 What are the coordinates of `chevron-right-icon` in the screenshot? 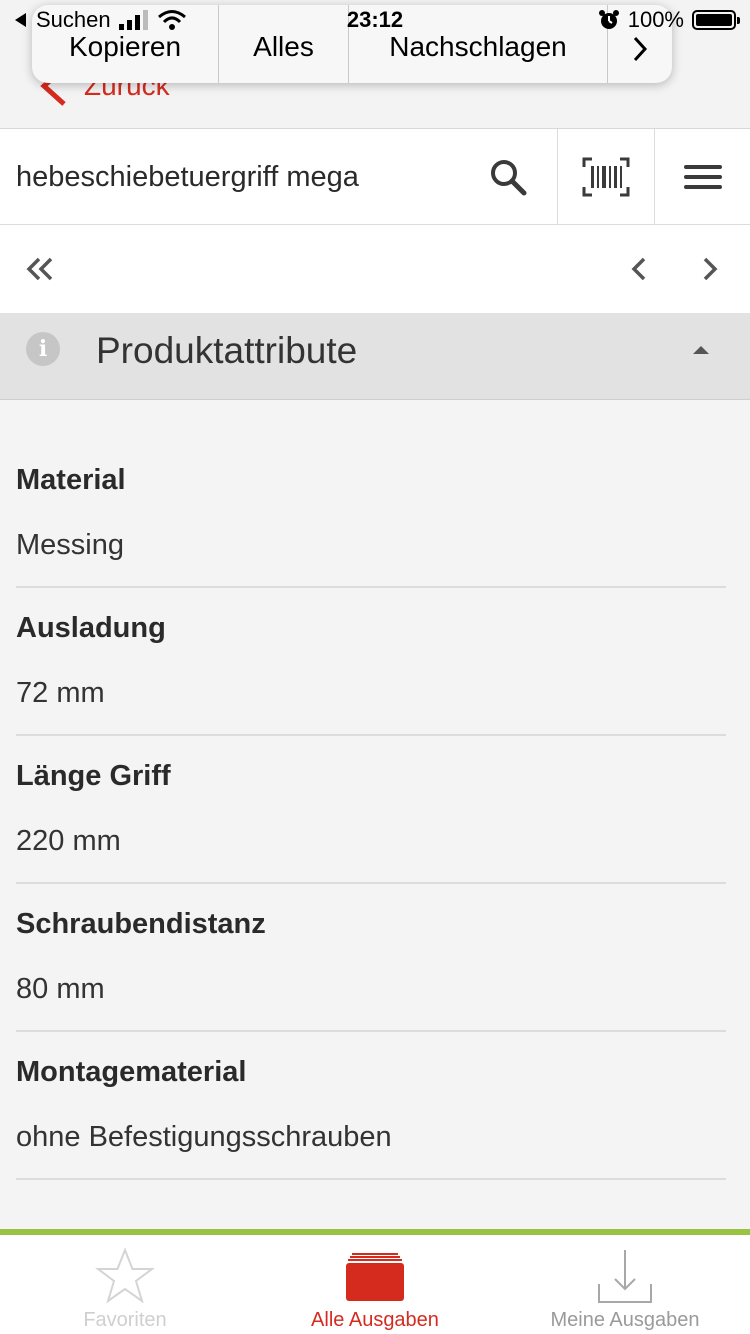 It's located at (710, 269).